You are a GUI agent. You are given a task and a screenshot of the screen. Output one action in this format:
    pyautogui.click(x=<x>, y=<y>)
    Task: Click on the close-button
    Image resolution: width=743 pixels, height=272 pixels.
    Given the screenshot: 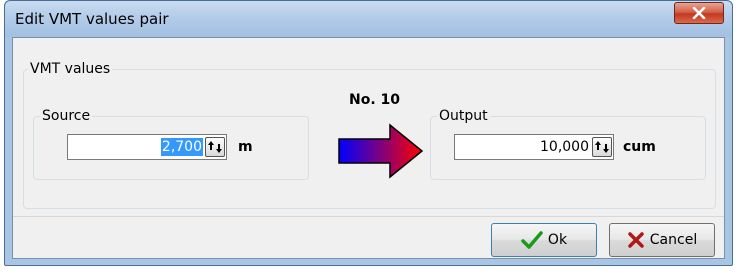 What is the action you would take?
    pyautogui.click(x=699, y=13)
    